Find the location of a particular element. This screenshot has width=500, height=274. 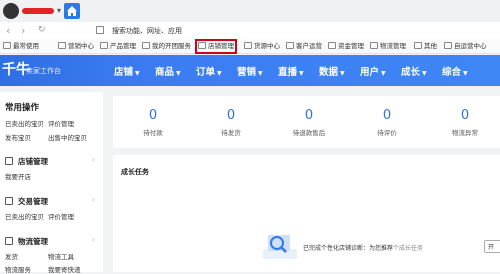

diagnosis-info: 已完成个性化店铺诊断：为您推荐个成长任务 is located at coordinates (363, 247).